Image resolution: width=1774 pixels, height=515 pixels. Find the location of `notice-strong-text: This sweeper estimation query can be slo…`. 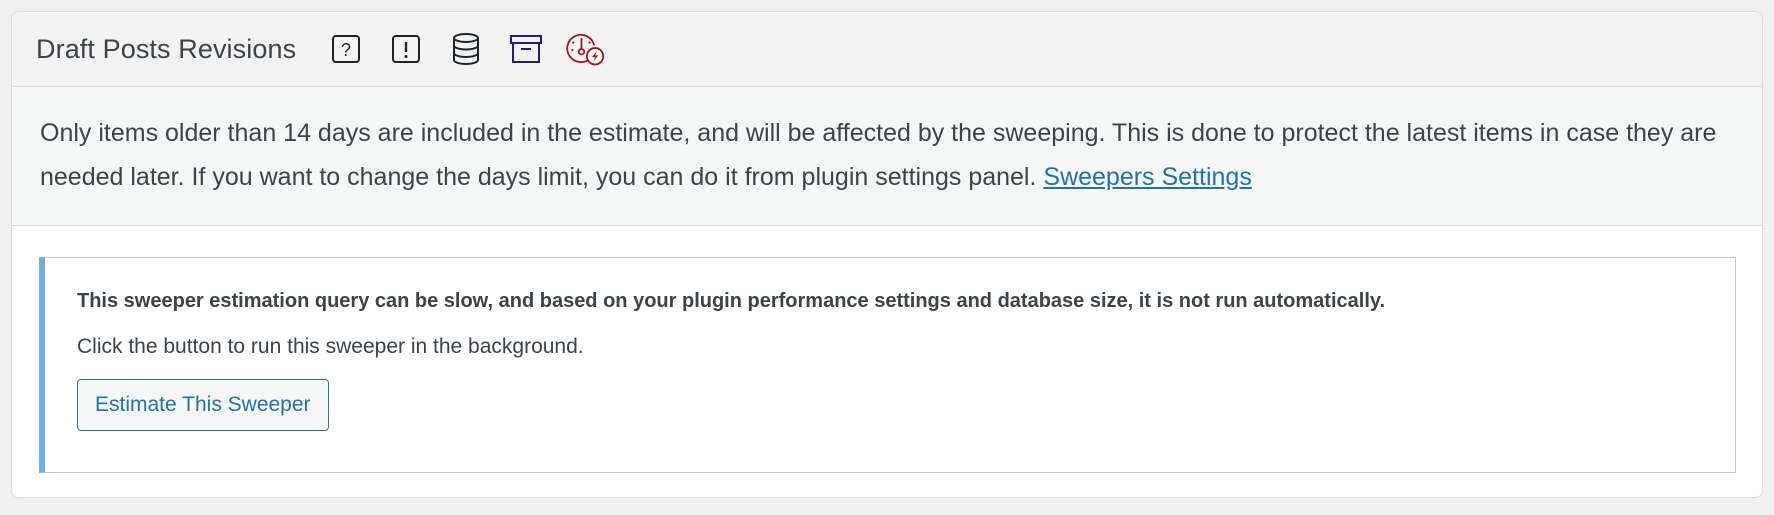

notice-strong-text: This sweeper estimation query can be slo… is located at coordinates (731, 301).